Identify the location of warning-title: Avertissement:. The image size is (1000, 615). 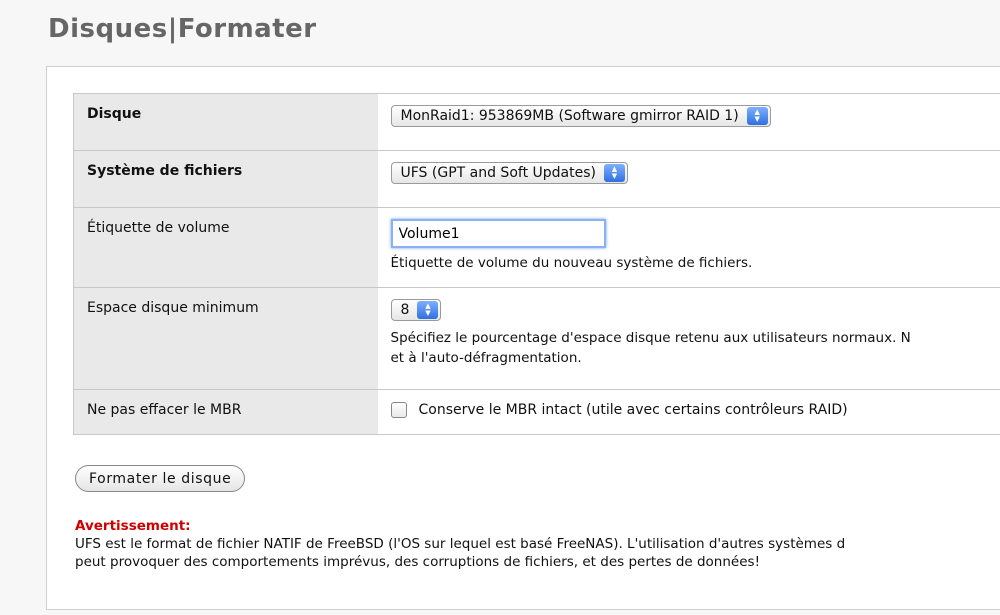
(133, 526).